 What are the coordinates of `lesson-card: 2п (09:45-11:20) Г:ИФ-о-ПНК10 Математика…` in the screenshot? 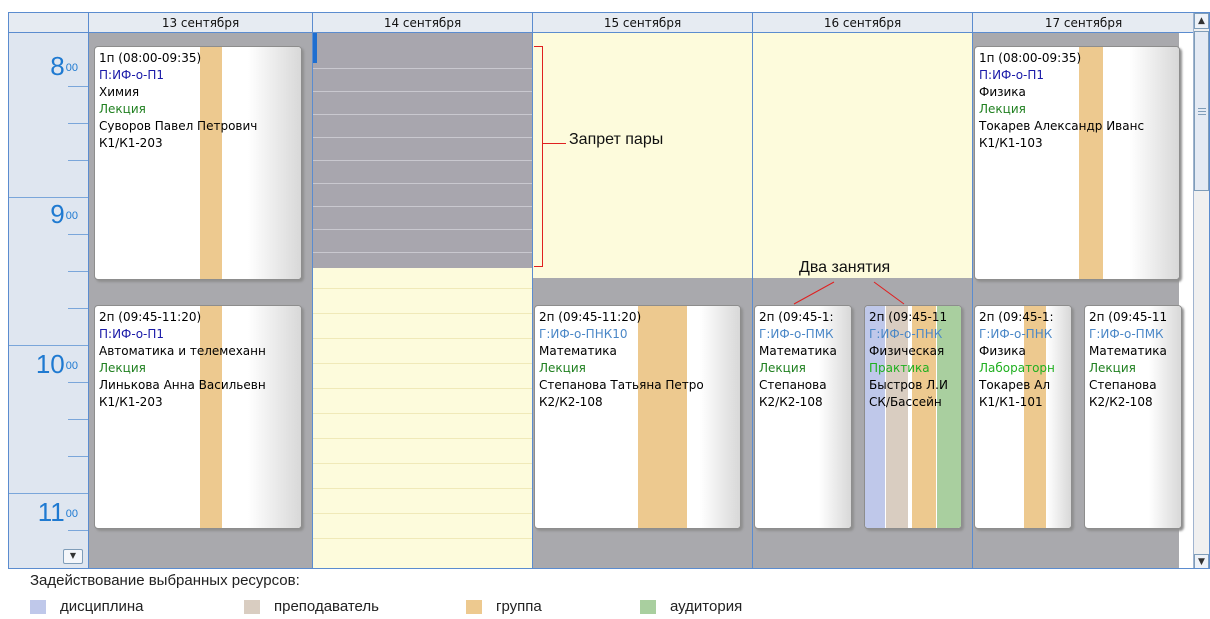 It's located at (637, 417).